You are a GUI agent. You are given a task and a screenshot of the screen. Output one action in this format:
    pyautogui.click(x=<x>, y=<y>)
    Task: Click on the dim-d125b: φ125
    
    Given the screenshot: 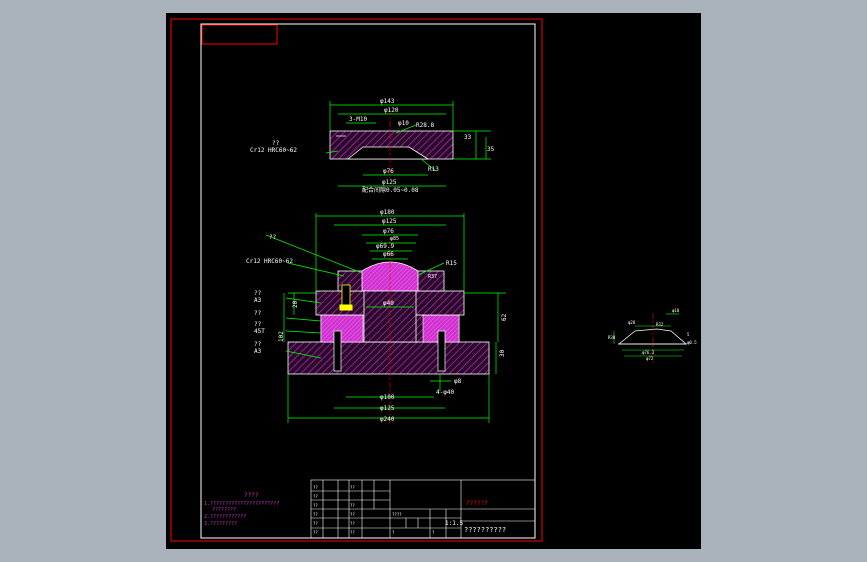 What is the action you would take?
    pyautogui.click(x=387, y=408)
    